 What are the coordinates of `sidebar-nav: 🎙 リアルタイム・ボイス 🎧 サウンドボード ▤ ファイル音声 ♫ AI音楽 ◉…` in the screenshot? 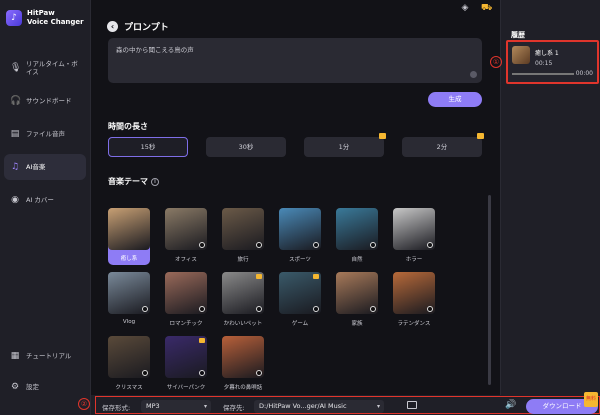 It's located at (45, 137).